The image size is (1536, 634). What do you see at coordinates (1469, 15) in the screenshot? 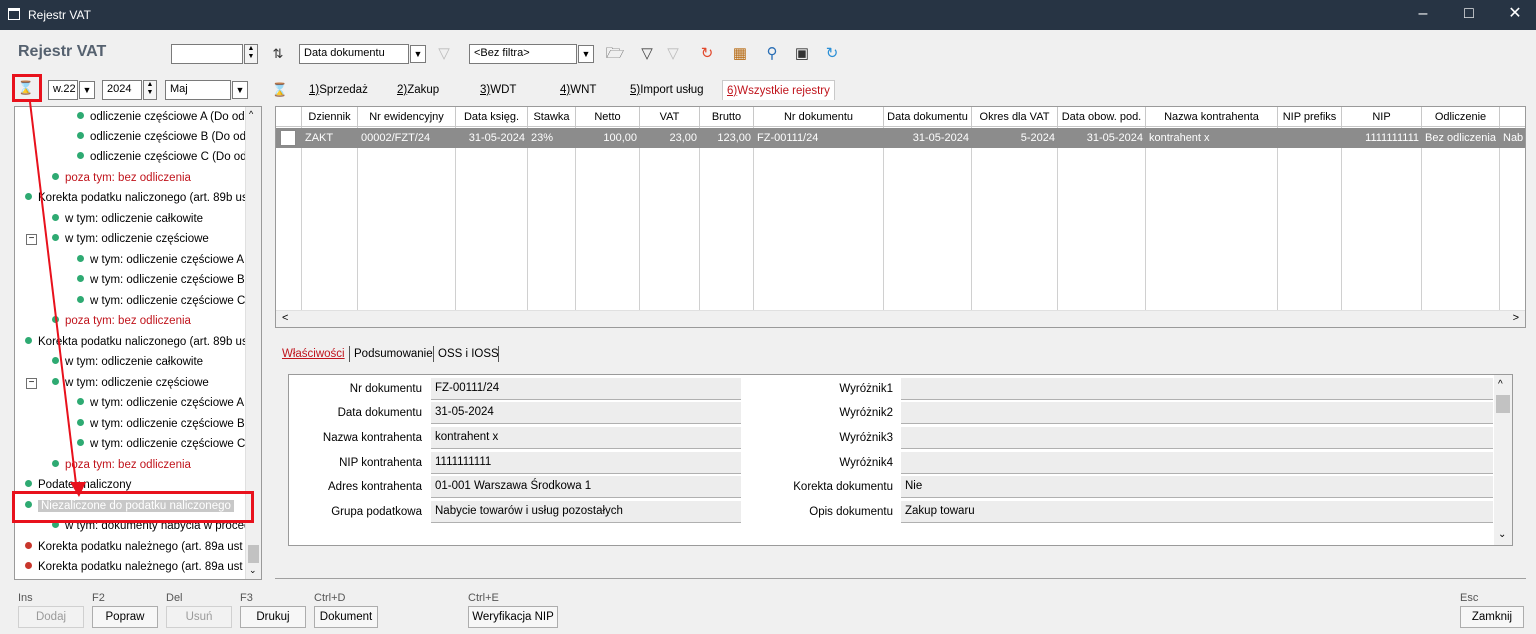
I see `maximize-icon: □` at bounding box center [1469, 15].